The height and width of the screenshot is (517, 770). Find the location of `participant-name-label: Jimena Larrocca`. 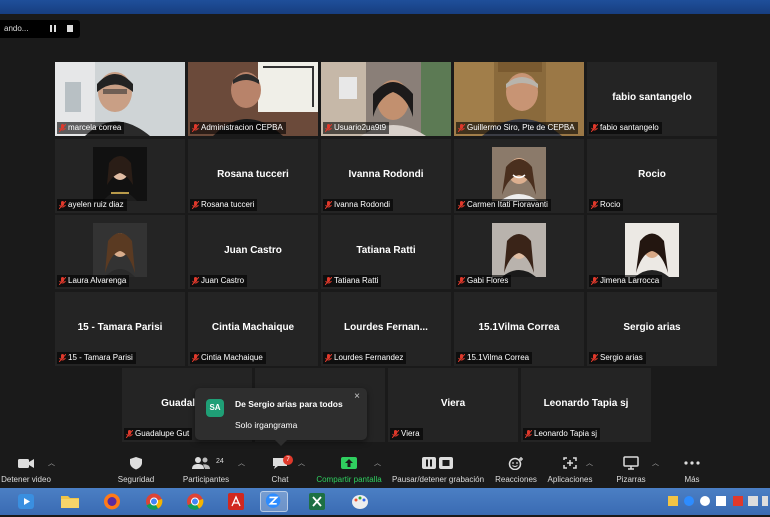

participant-name-label: Jimena Larrocca is located at coordinates (626, 281).